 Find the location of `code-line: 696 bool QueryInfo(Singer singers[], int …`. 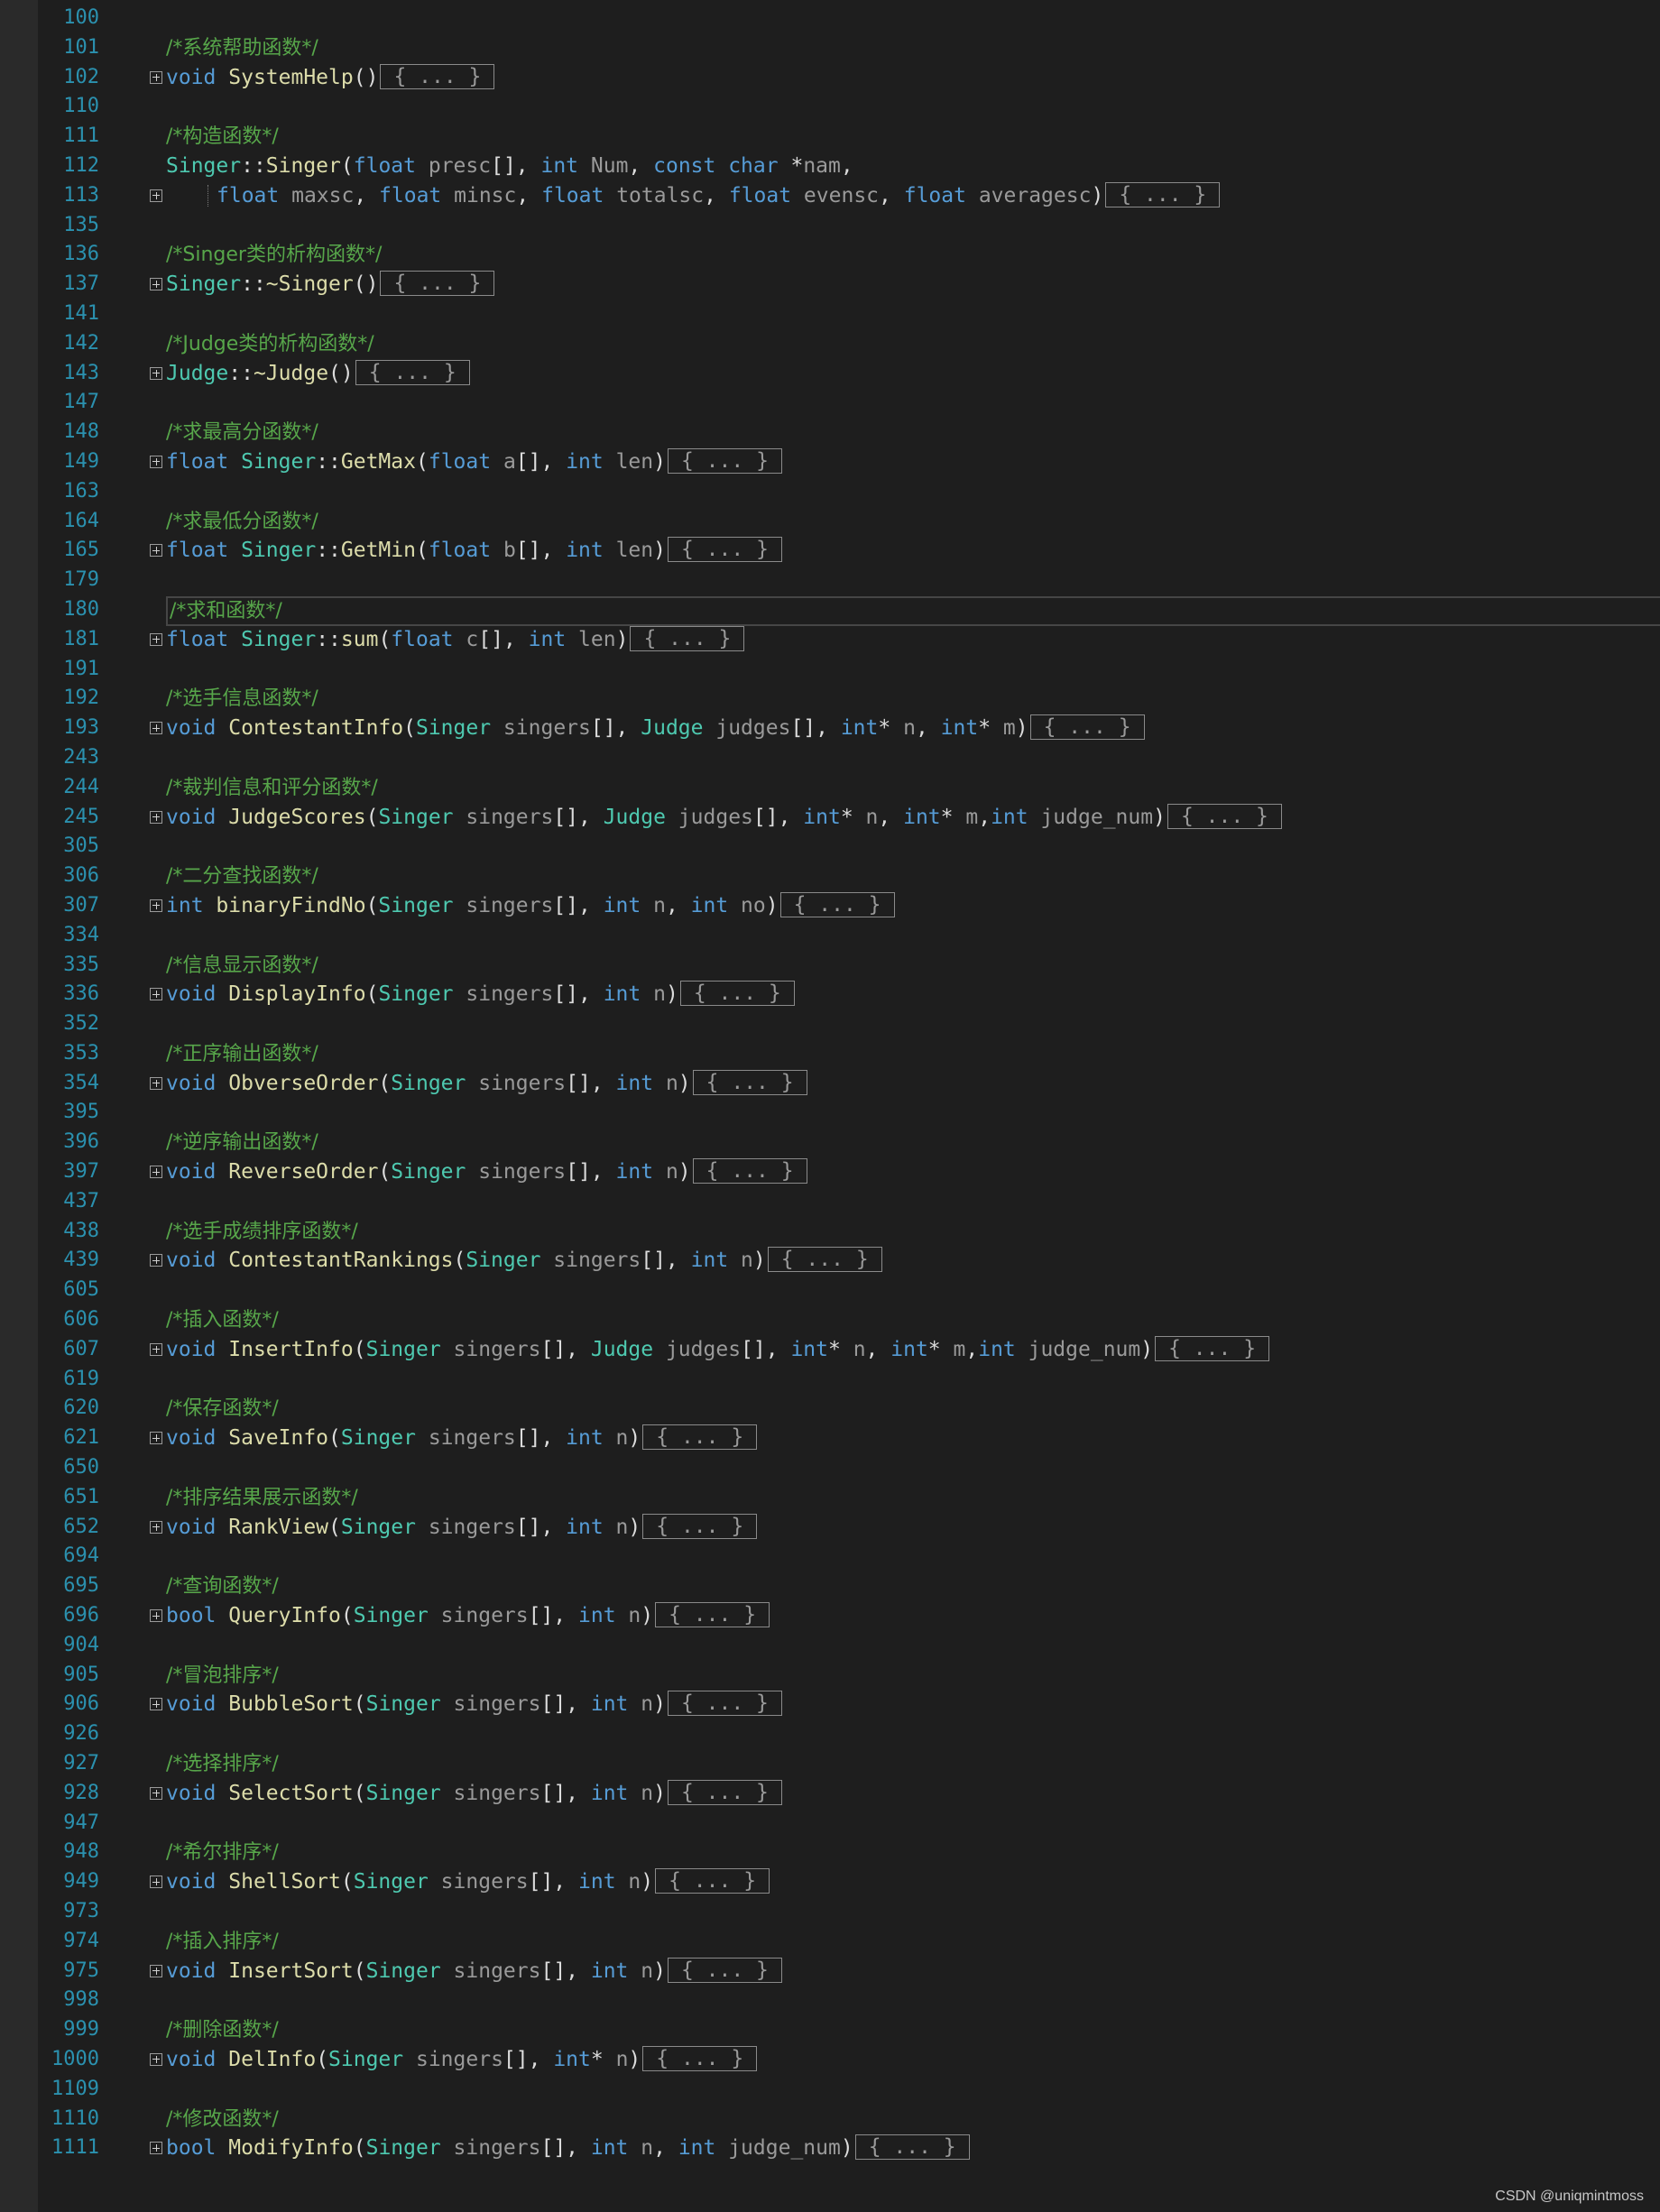

code-line: 696 bool QueryInfo(Singer singers[], int … is located at coordinates (849, 1616).